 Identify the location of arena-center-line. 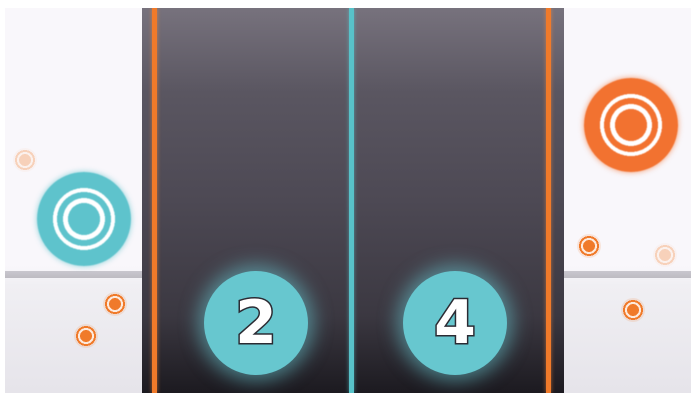
(351, 200).